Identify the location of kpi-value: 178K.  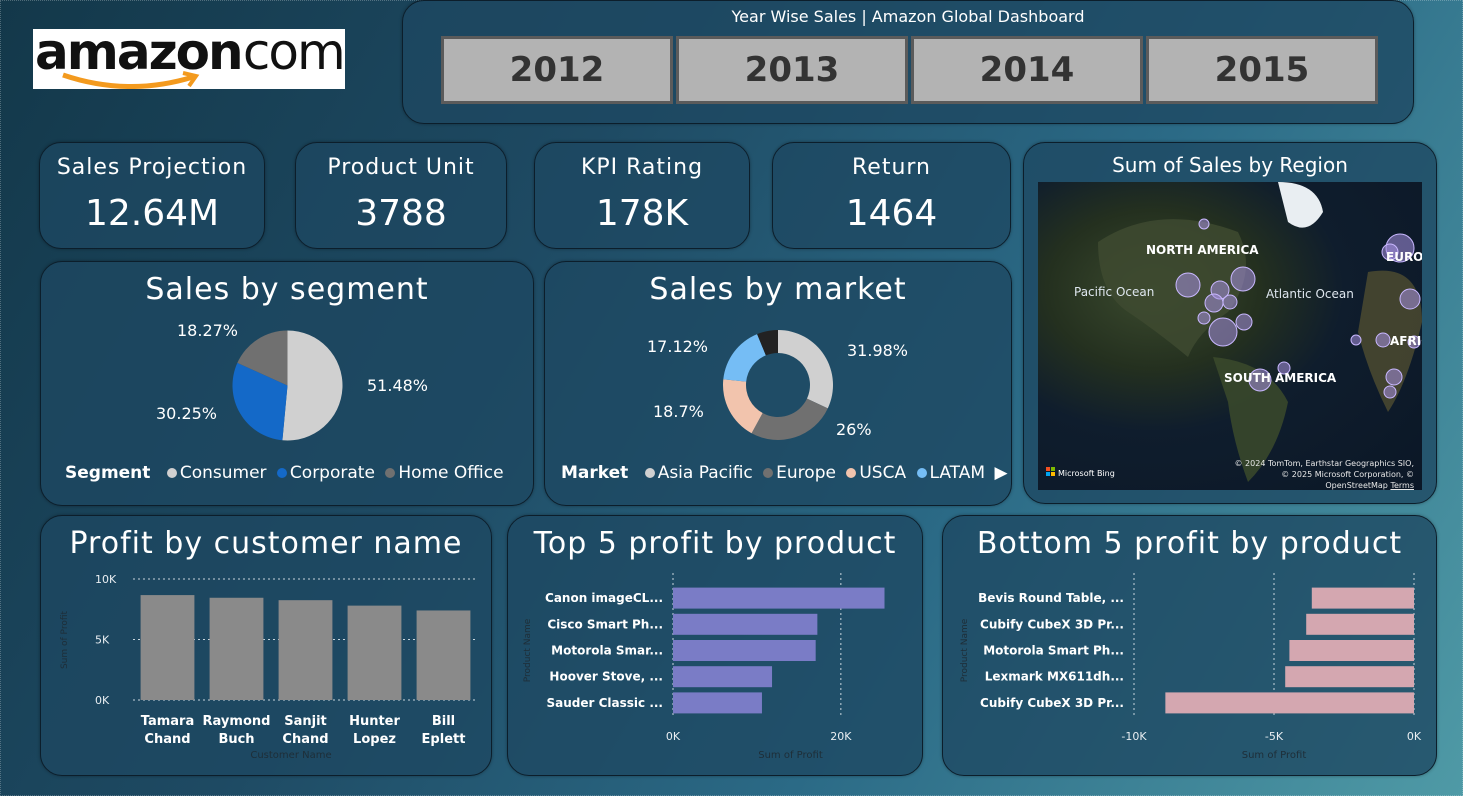
(642, 213).